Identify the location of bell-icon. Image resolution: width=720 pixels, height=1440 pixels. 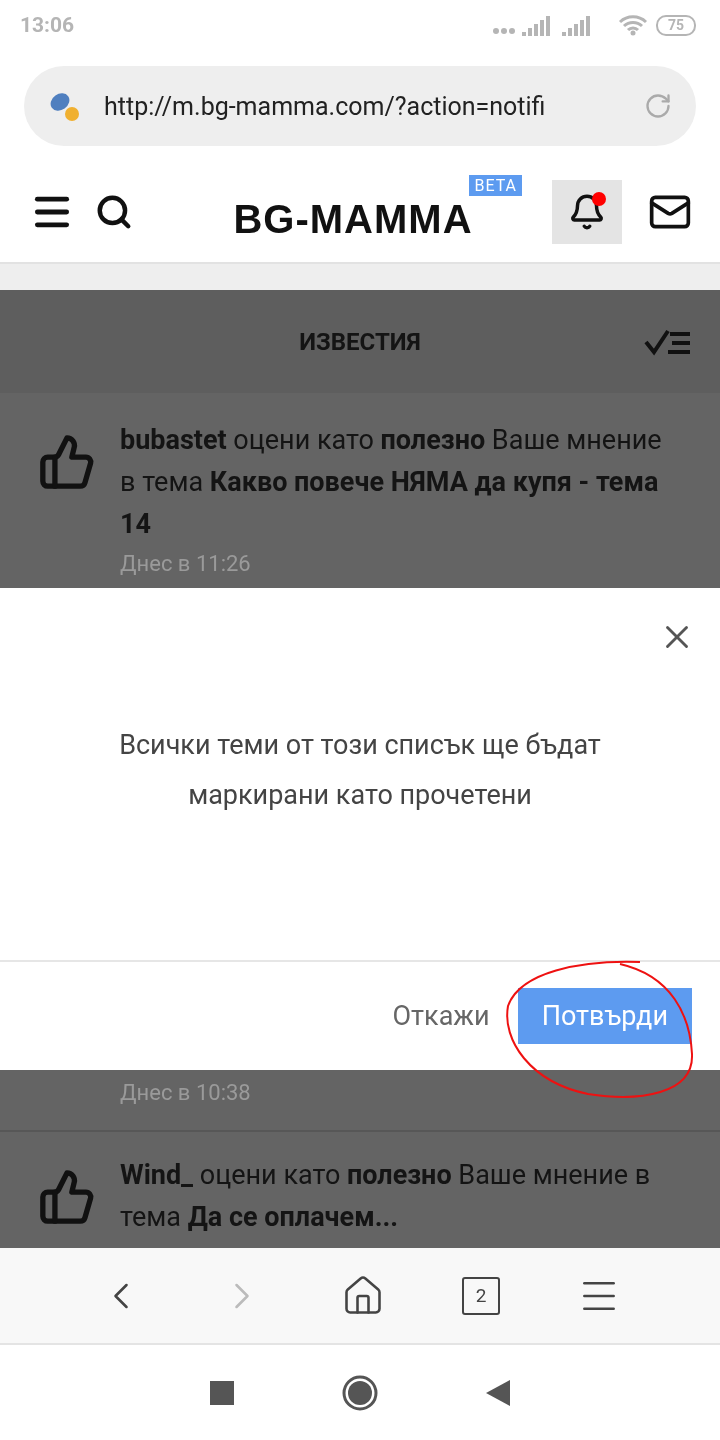
(587, 212).